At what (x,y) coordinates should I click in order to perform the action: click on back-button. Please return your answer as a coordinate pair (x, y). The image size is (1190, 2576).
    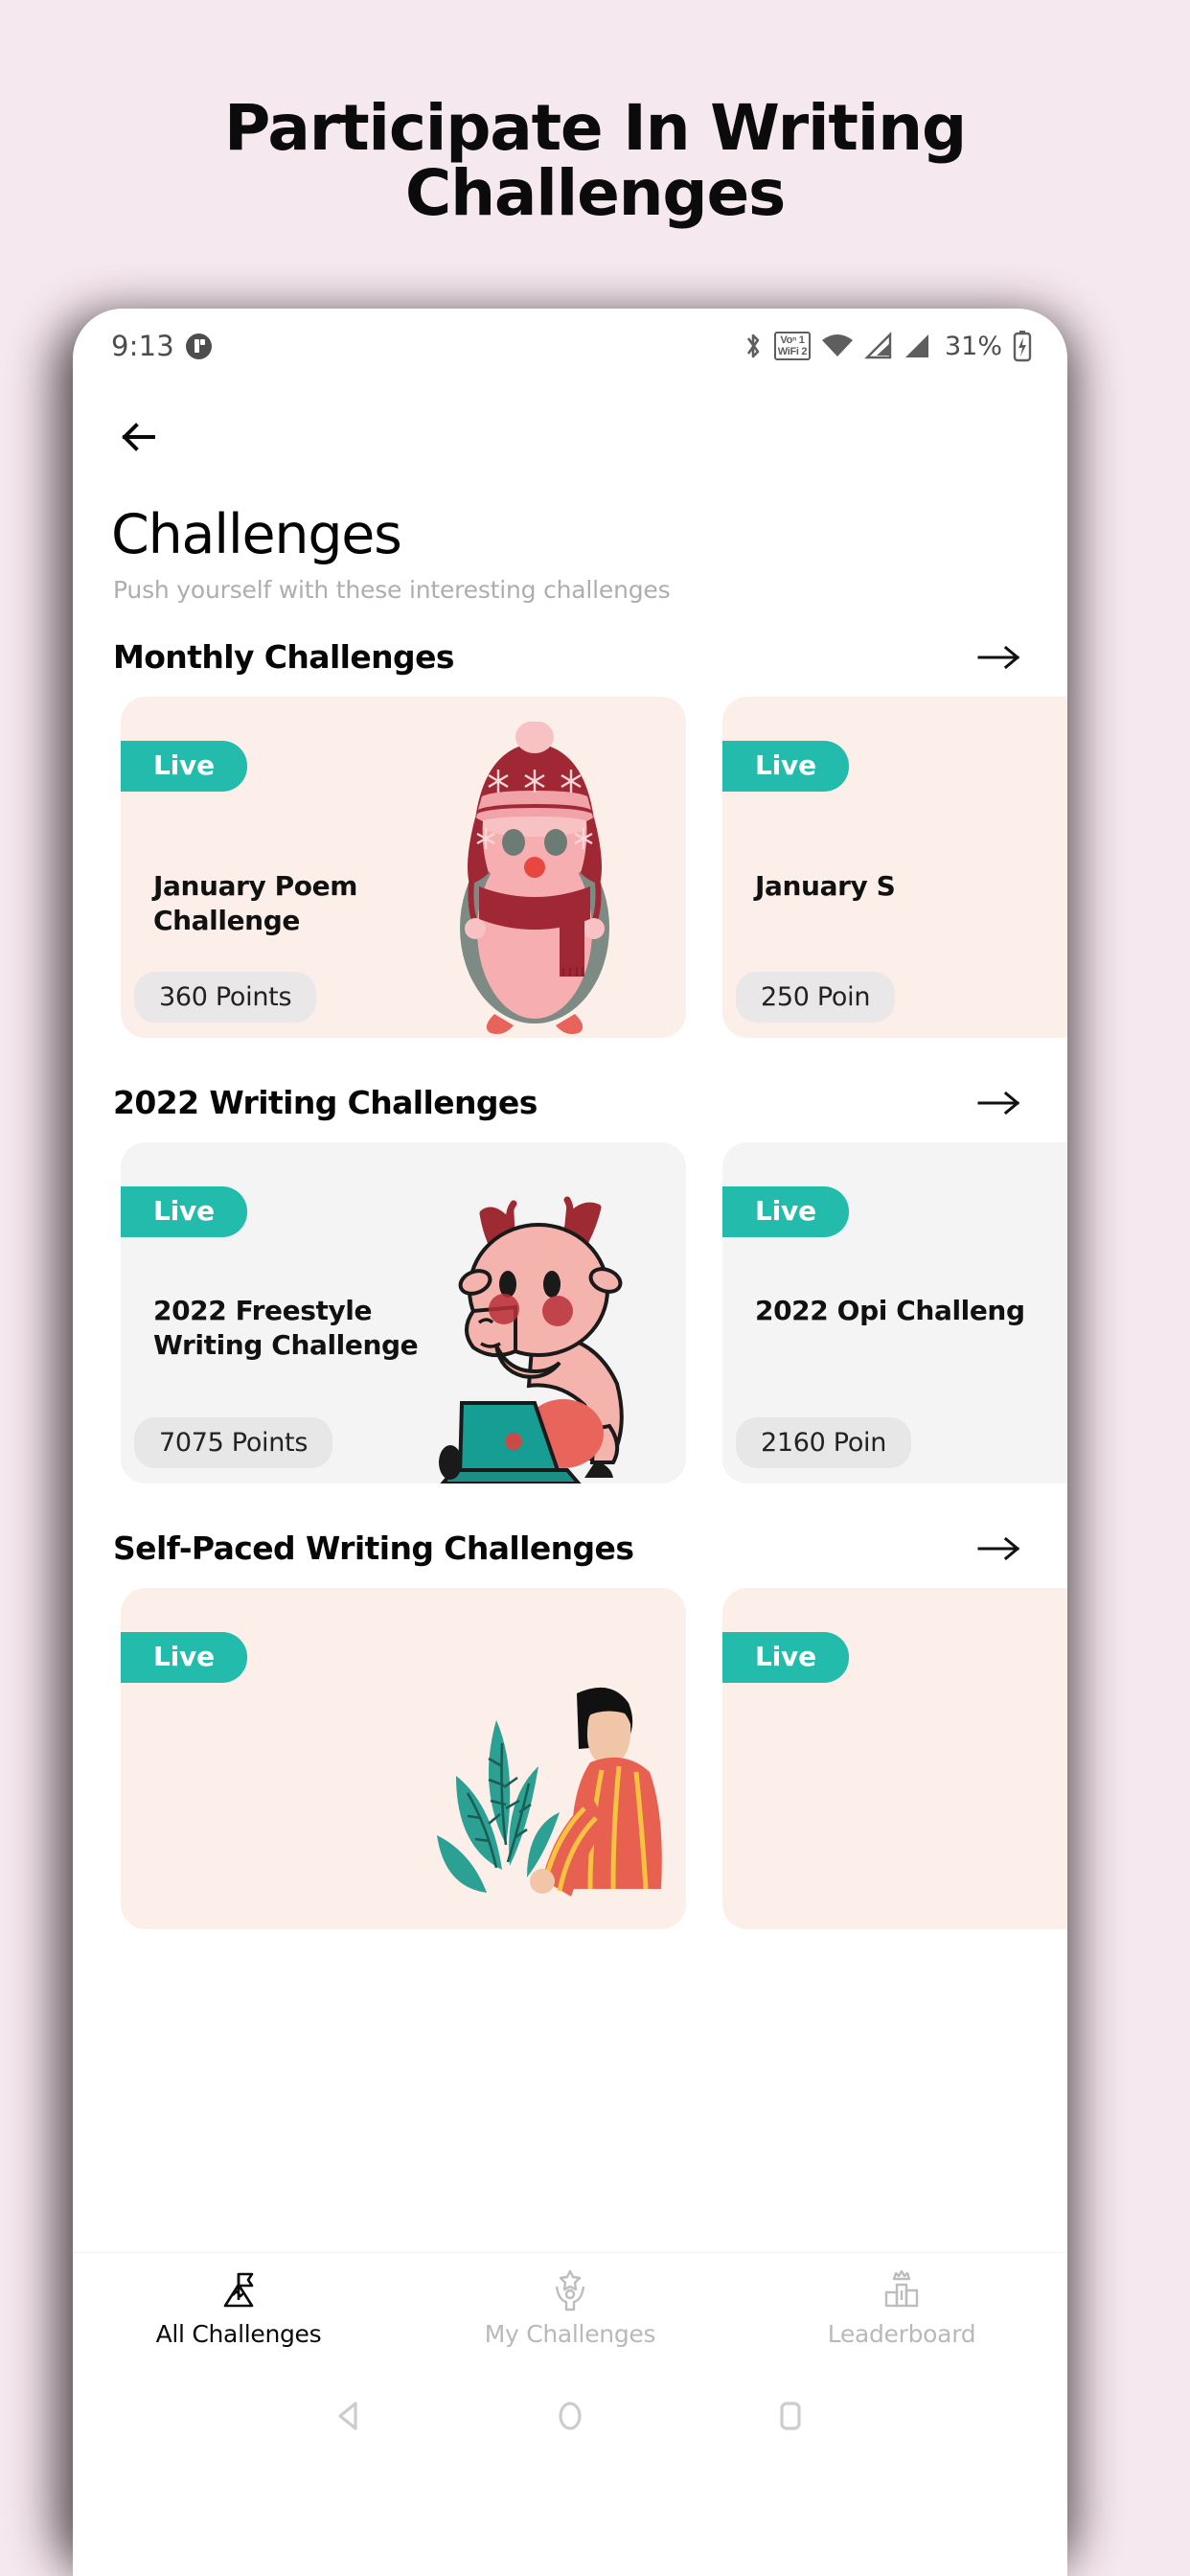
    Looking at the image, I should click on (570, 423).